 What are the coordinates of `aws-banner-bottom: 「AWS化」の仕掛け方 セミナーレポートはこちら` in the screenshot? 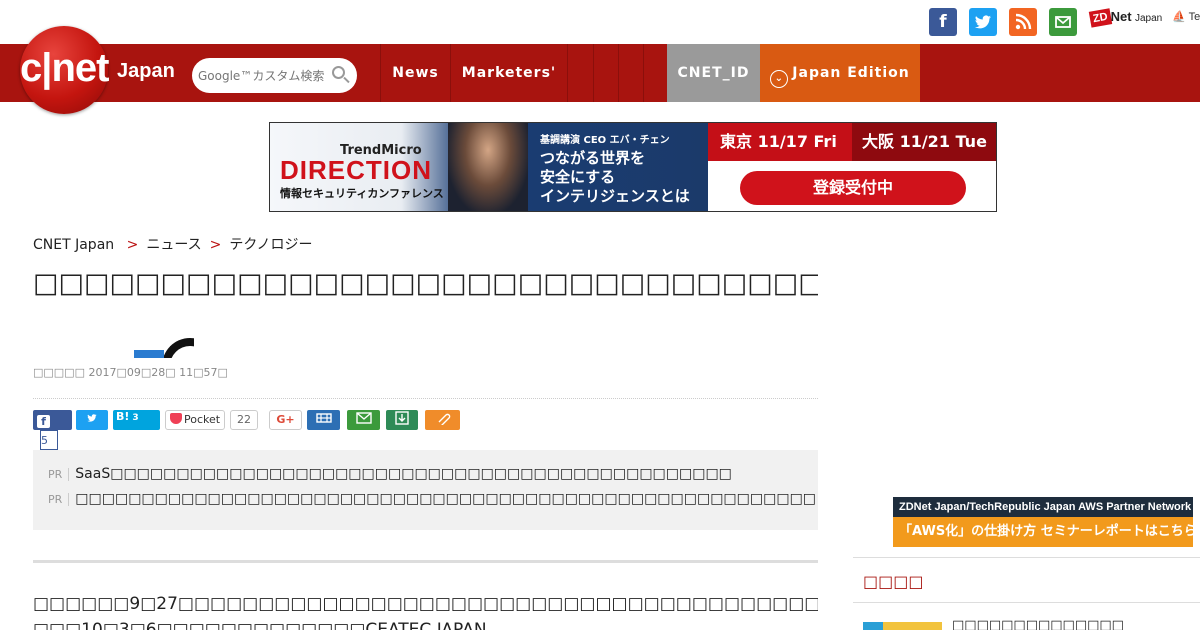 It's located at (1043, 532).